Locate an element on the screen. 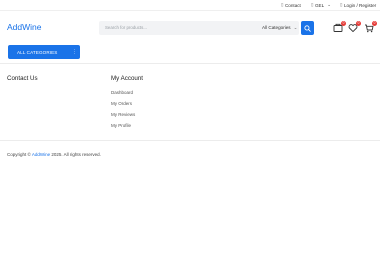  currency-selector: ▯ GEL ⌄ is located at coordinates (321, 5).